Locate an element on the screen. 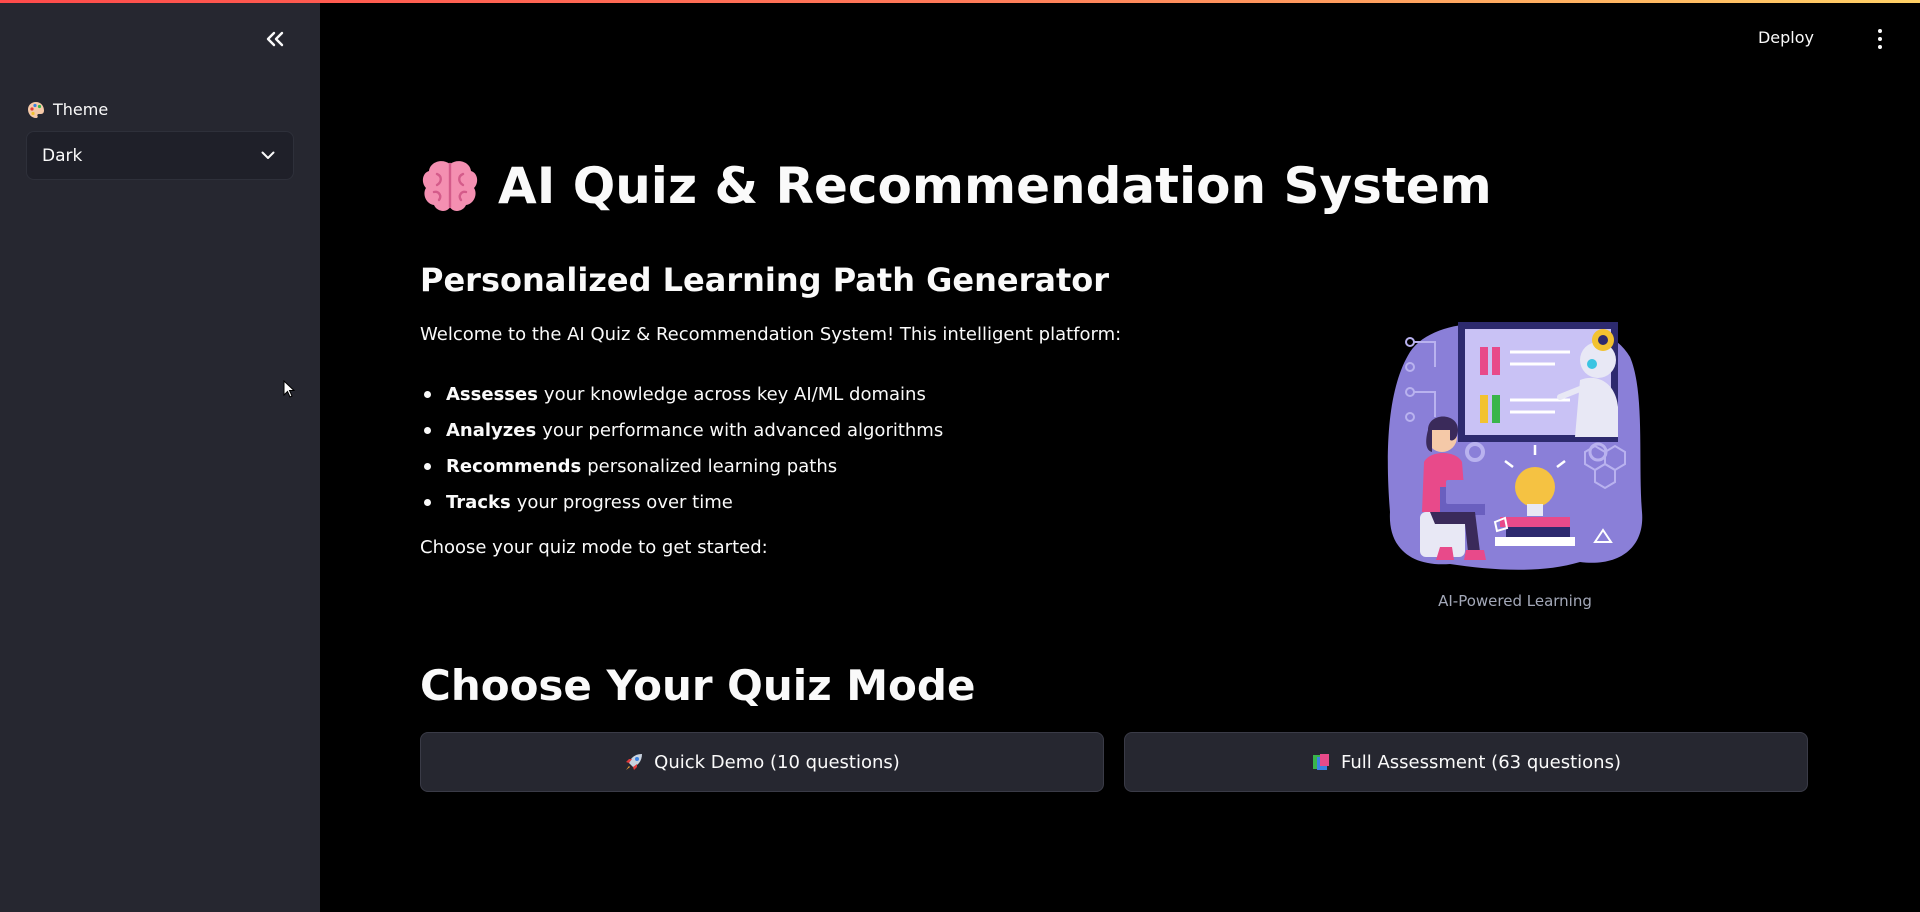 The height and width of the screenshot is (912, 1920). page-title: AI Quiz & Recommendation System is located at coordinates (956, 186).